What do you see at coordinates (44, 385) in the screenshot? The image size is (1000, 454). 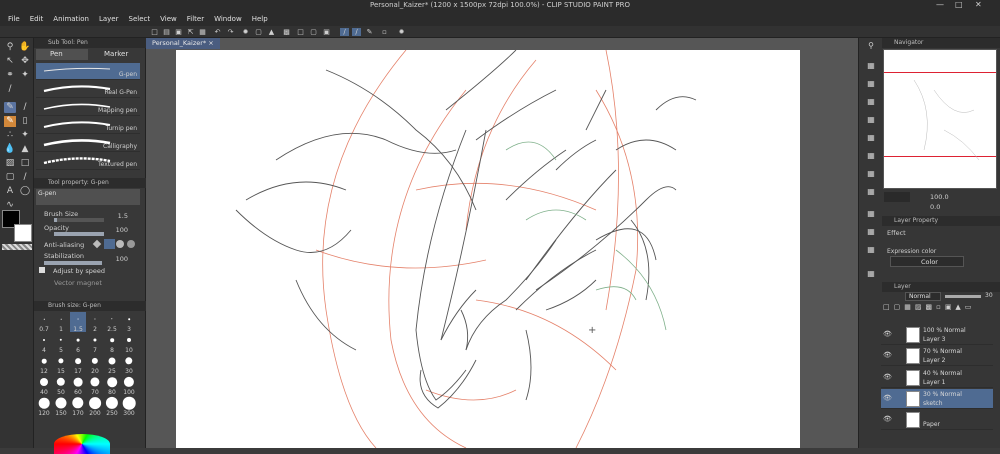 I see `brush-size-option: 40` at bounding box center [44, 385].